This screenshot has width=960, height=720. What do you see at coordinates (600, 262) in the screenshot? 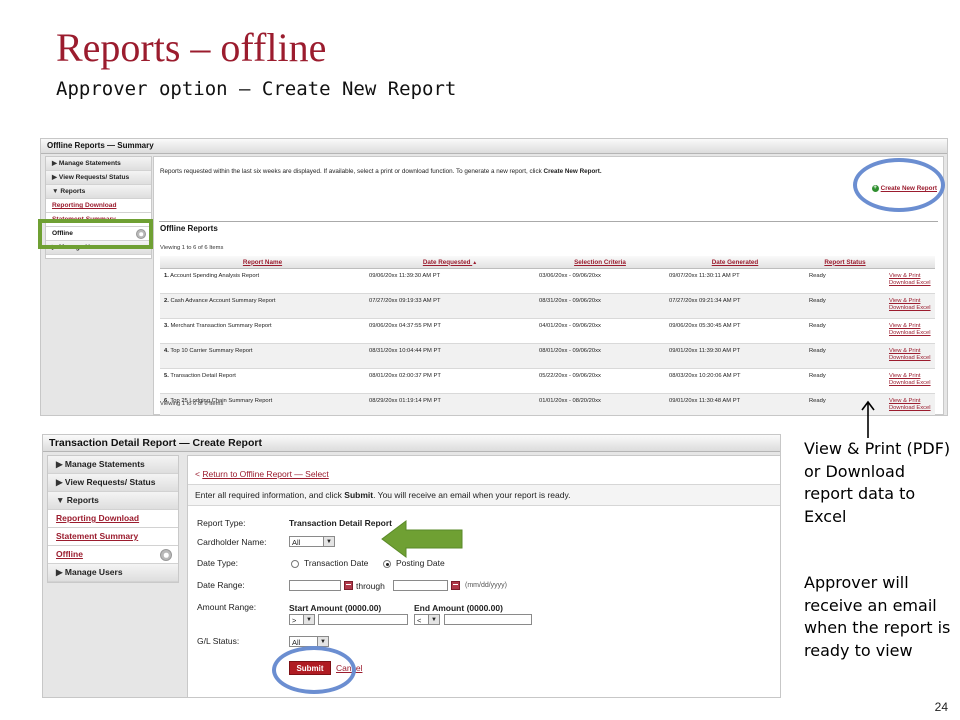
I see `column-header-selection-criteria: Selection Criteria` at bounding box center [600, 262].